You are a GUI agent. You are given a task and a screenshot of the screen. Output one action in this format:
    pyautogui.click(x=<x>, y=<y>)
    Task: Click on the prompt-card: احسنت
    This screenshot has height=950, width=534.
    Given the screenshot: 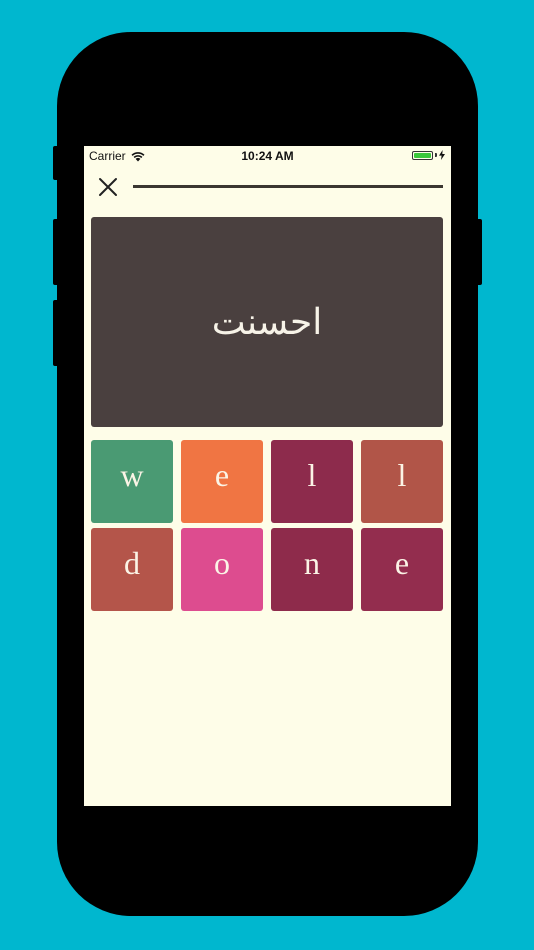 What is the action you would take?
    pyautogui.click(x=267, y=322)
    